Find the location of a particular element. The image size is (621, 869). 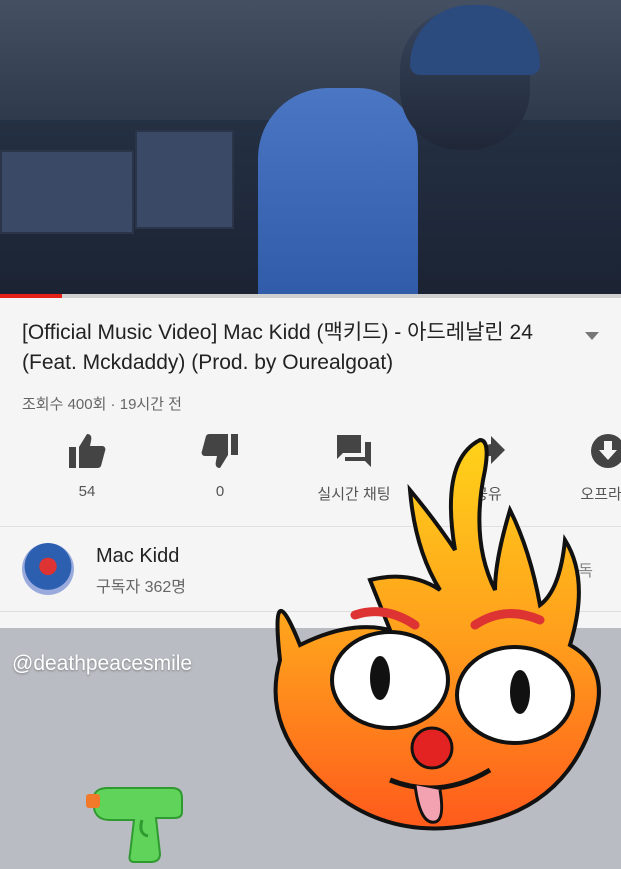

subscriber-count: 구독자 362명 is located at coordinates (141, 587).